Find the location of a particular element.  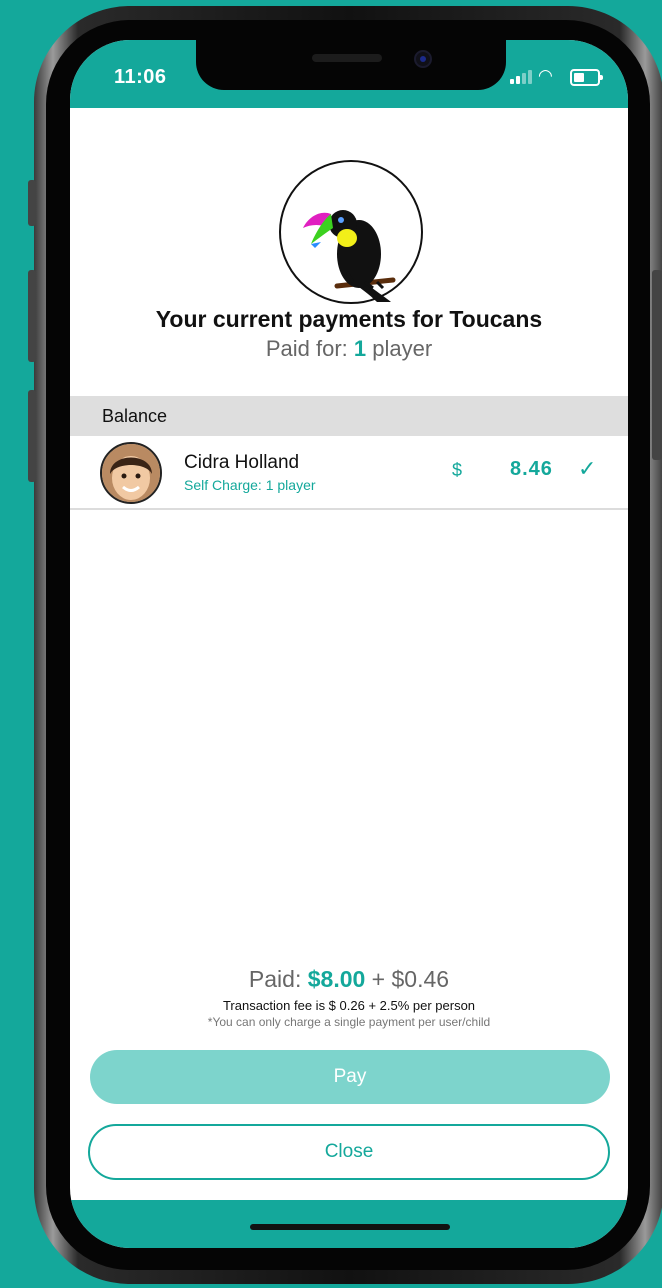

notch is located at coordinates (351, 65).